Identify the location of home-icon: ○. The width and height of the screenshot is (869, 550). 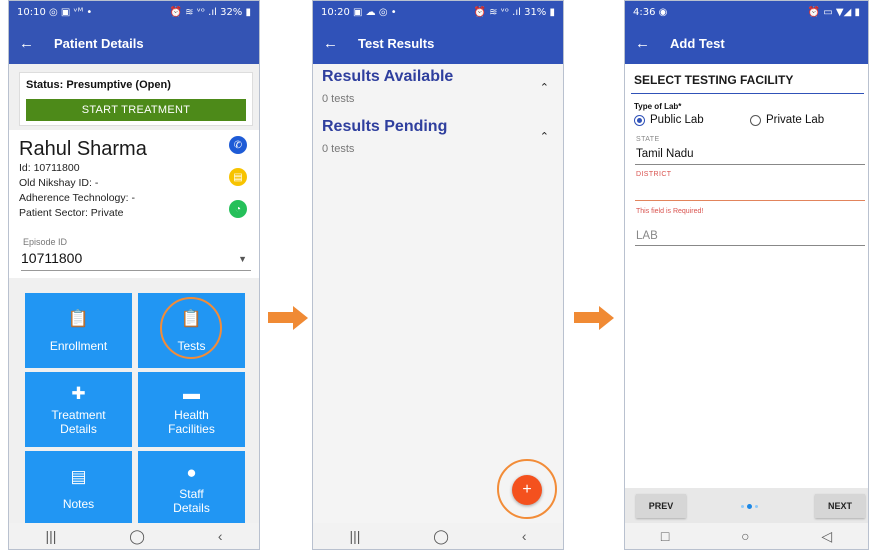
(745, 536).